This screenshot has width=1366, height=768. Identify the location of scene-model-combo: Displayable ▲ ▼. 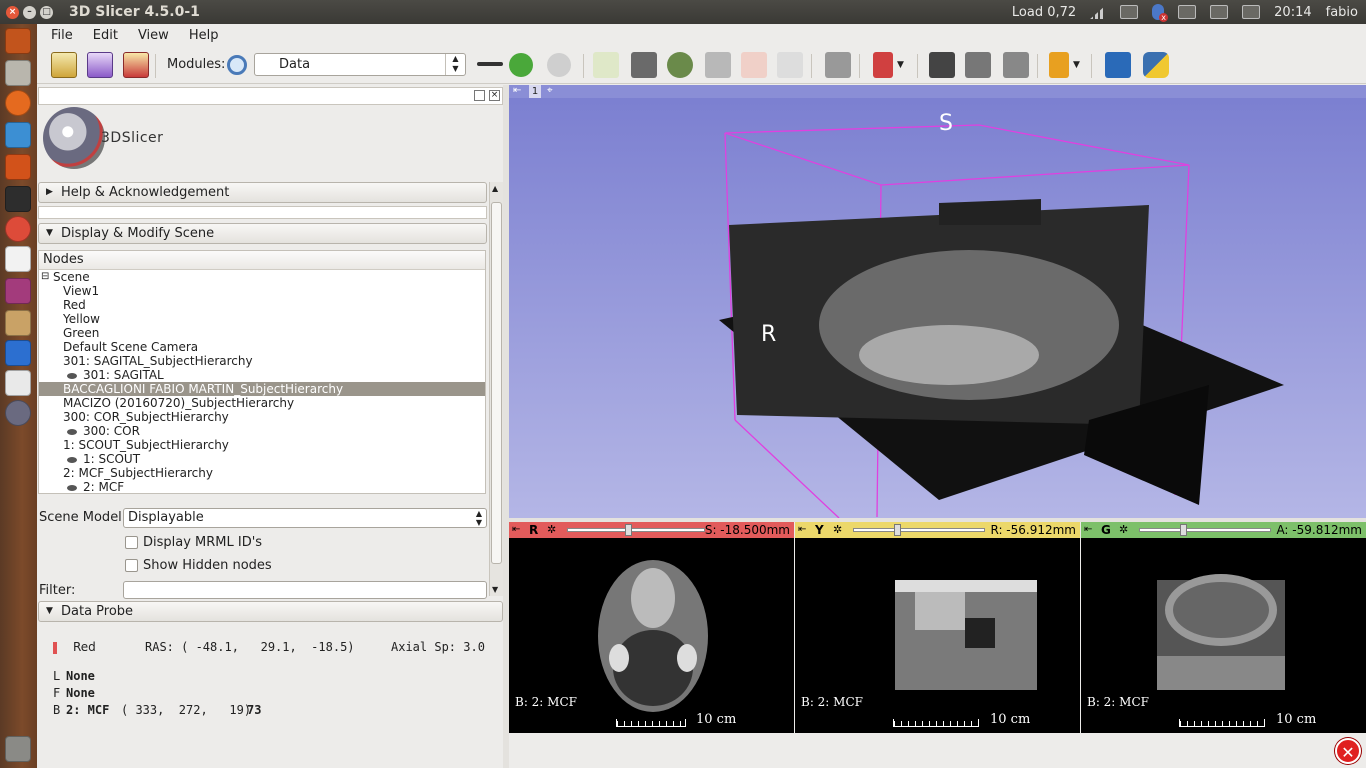
(305, 518).